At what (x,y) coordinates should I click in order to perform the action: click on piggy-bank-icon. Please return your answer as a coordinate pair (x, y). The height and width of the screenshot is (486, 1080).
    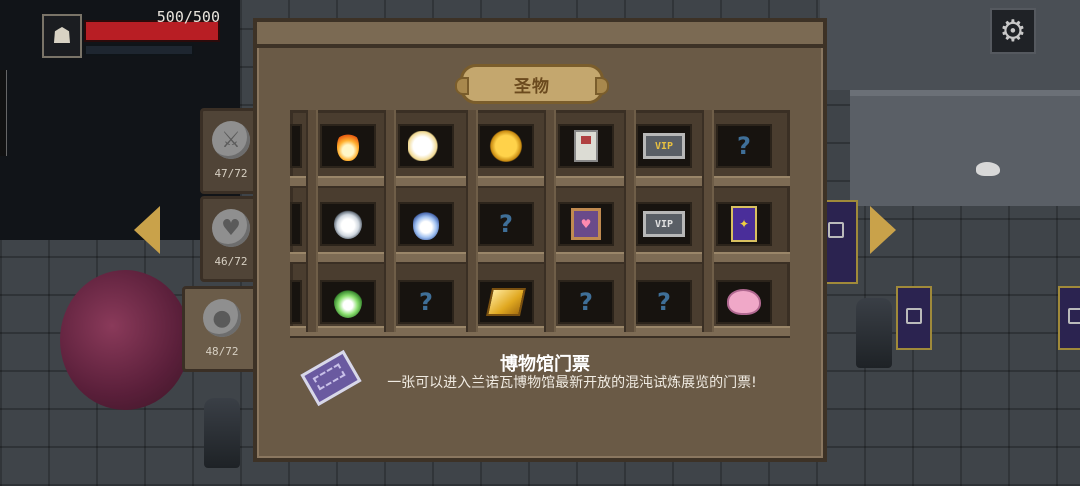
    Looking at the image, I should click on (744, 302).